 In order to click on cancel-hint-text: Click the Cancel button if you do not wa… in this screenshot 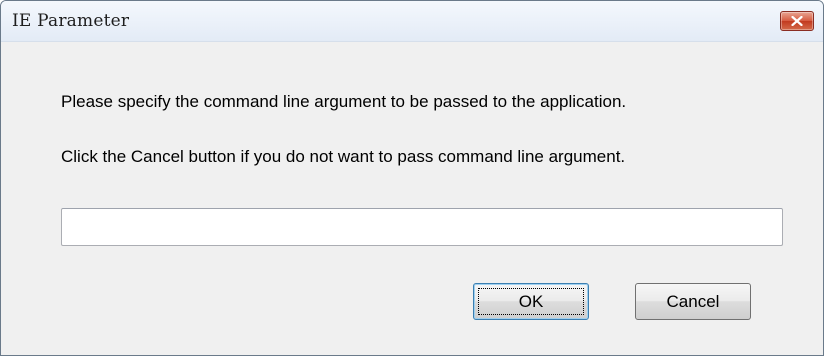, I will do `click(343, 156)`.